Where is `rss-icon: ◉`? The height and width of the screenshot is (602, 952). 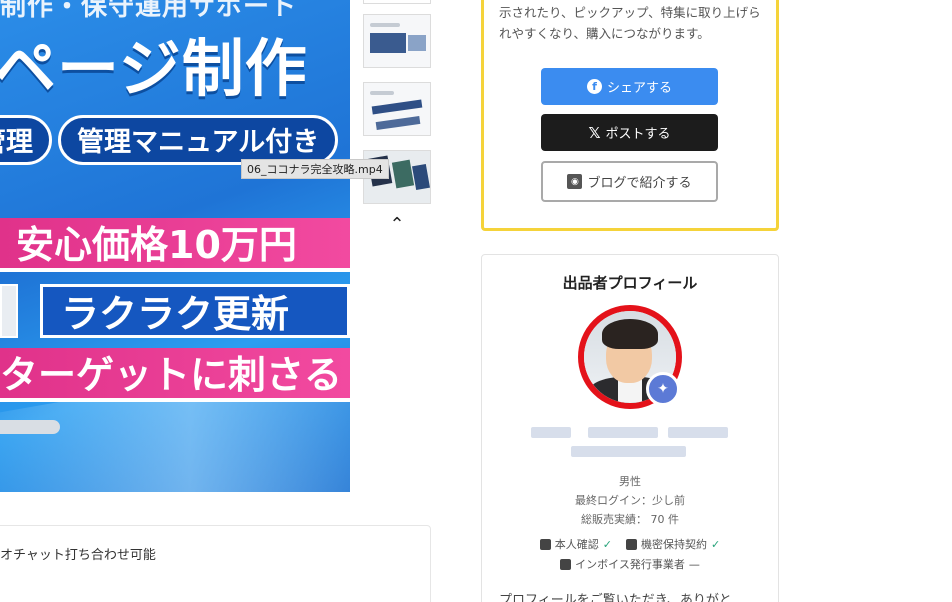 rss-icon: ◉ is located at coordinates (575, 181).